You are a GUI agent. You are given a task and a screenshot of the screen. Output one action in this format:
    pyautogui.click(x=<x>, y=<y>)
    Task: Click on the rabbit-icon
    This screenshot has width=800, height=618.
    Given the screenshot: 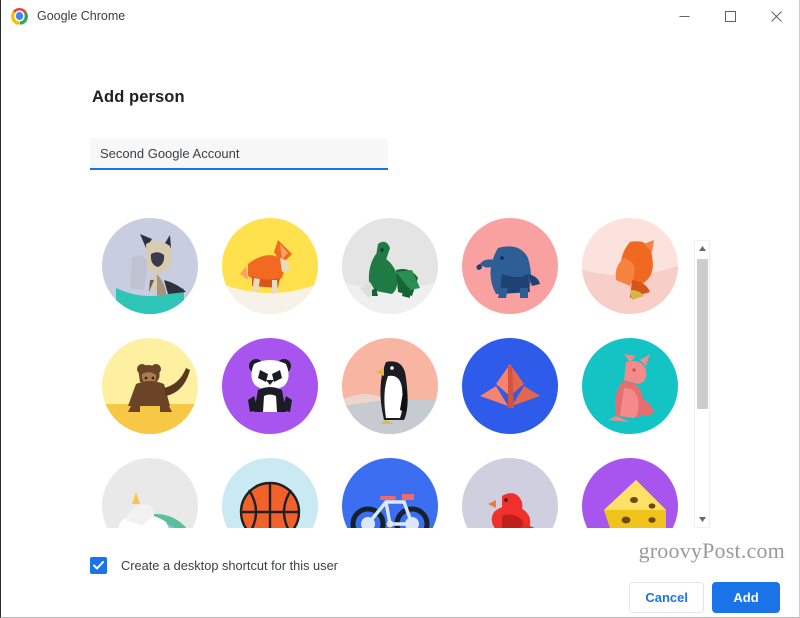 What is the action you would take?
    pyautogui.click(x=630, y=386)
    